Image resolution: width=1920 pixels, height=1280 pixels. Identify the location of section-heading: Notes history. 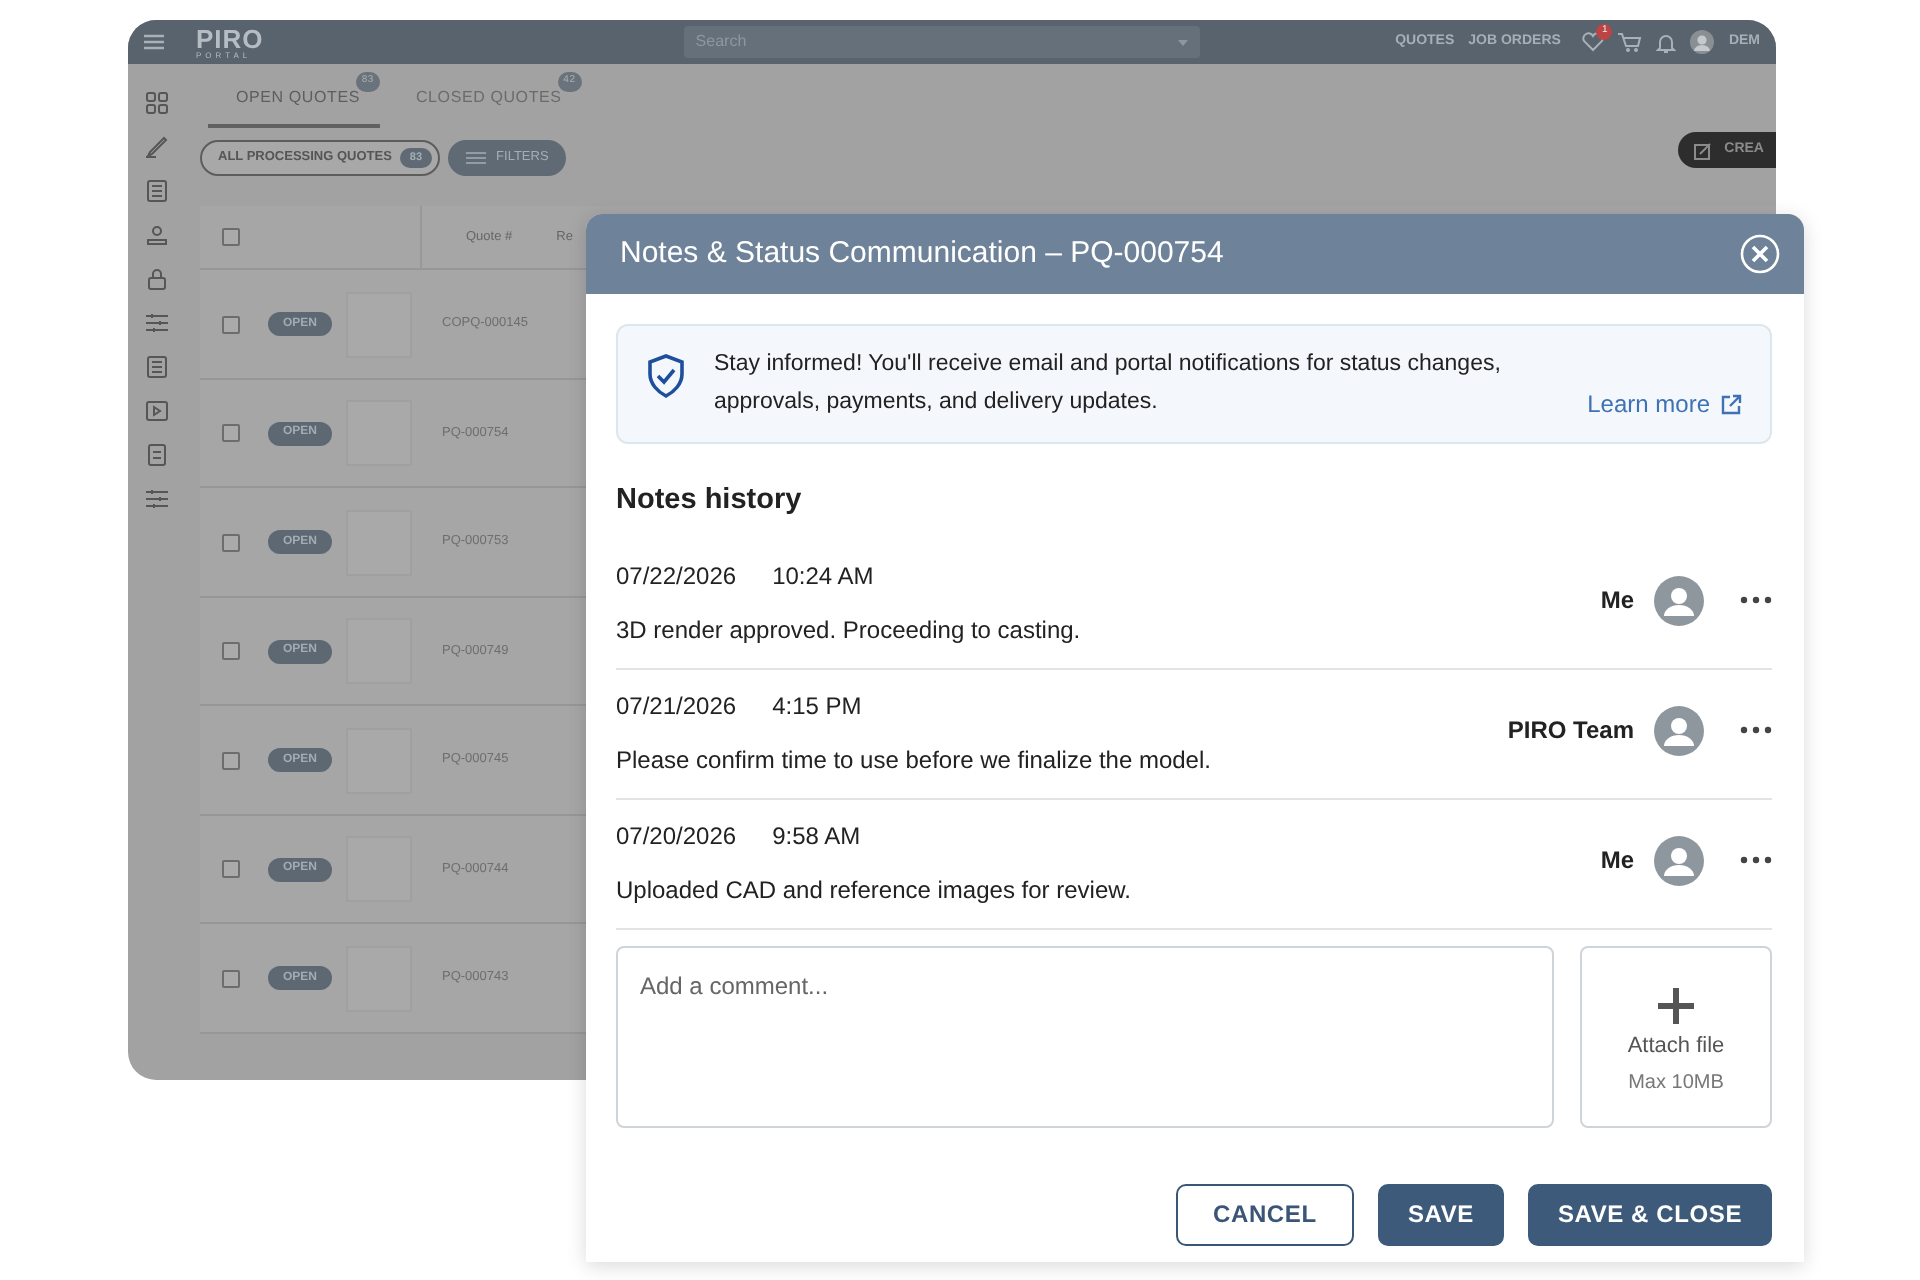
(710, 501).